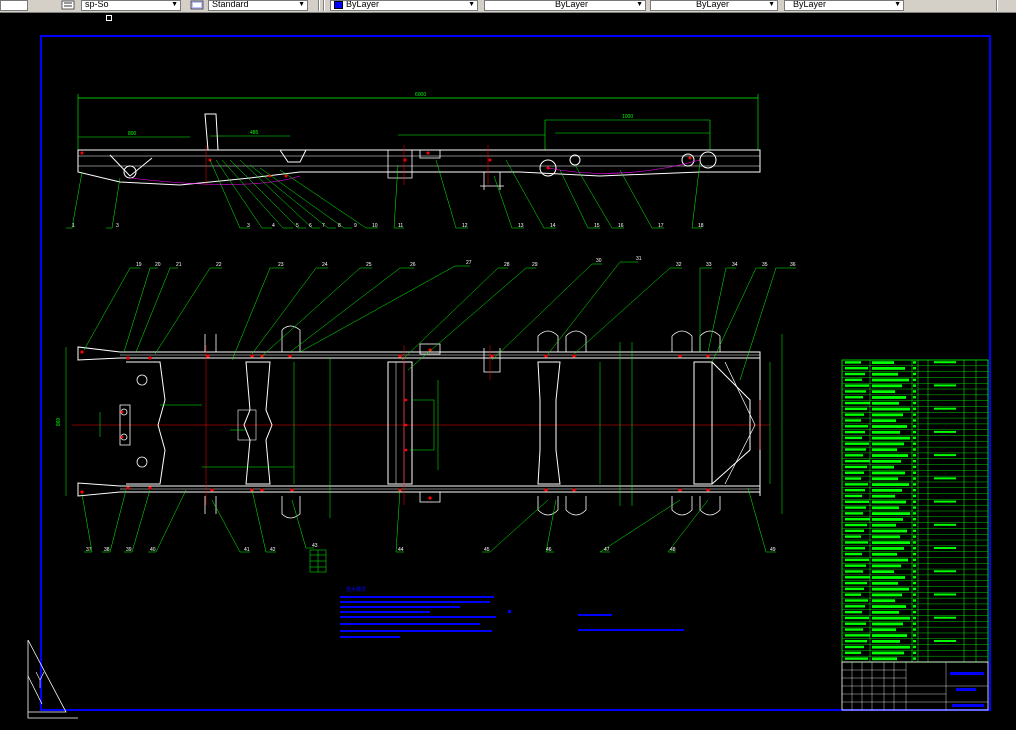  Describe the element at coordinates (319, 5) in the screenshot. I see `toolbar-separator` at that location.